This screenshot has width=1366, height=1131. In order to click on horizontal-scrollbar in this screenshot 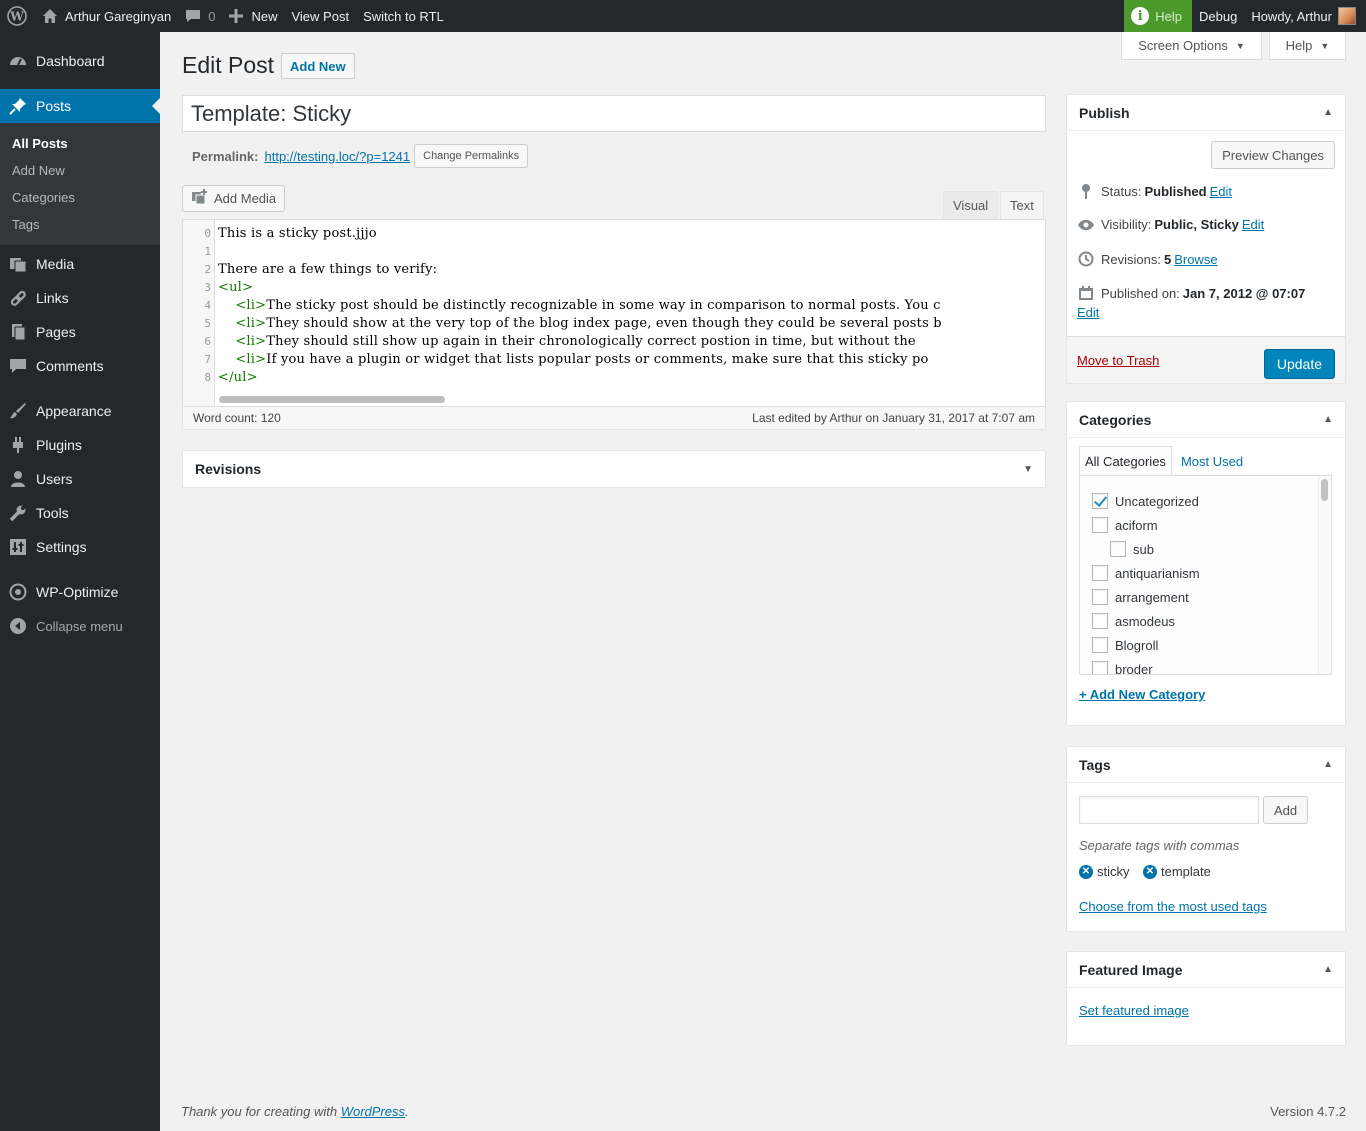, I will do `click(332, 399)`.